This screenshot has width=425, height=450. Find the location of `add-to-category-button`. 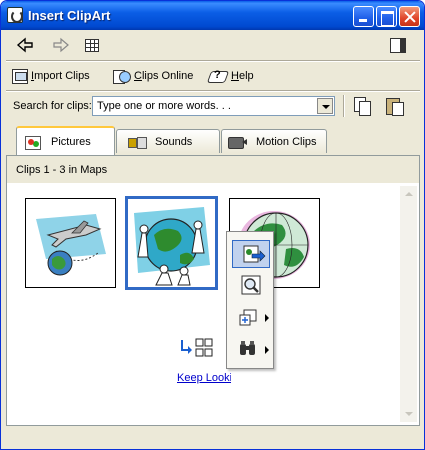

add-to-category-button is located at coordinates (251, 318).